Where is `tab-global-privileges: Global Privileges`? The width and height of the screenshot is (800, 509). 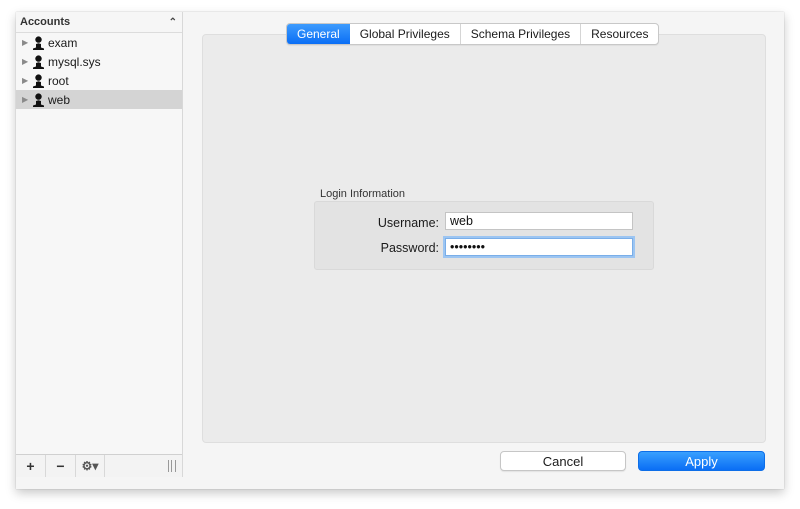 tab-global-privileges: Global Privileges is located at coordinates (405, 34).